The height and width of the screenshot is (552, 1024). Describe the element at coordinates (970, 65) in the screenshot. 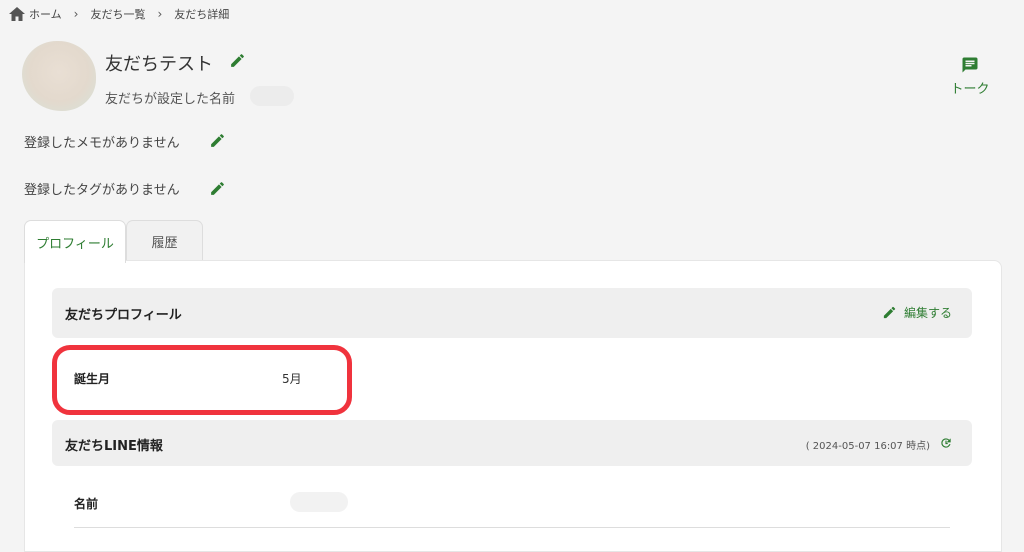

I see `chat-icon` at that location.